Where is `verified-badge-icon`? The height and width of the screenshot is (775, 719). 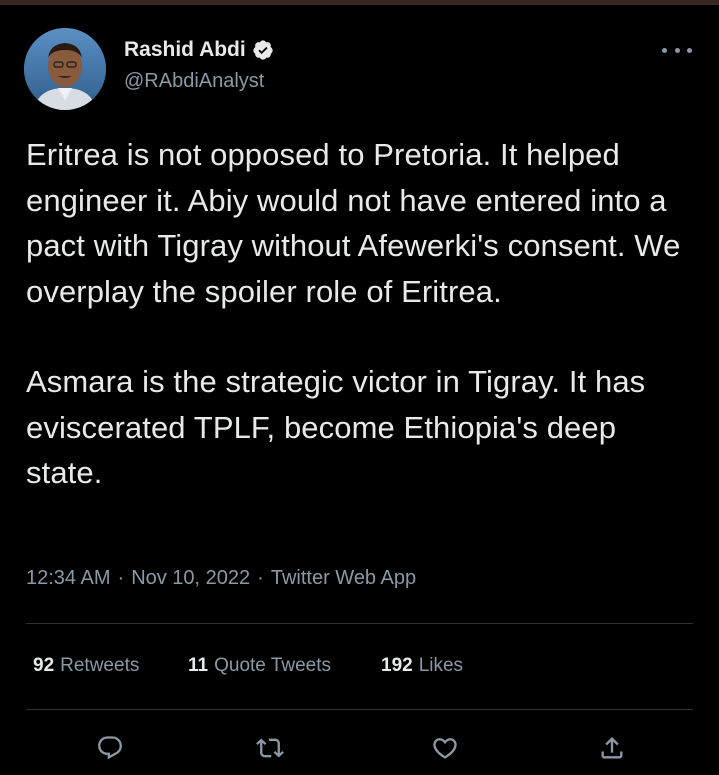
verified-badge-icon is located at coordinates (263, 50).